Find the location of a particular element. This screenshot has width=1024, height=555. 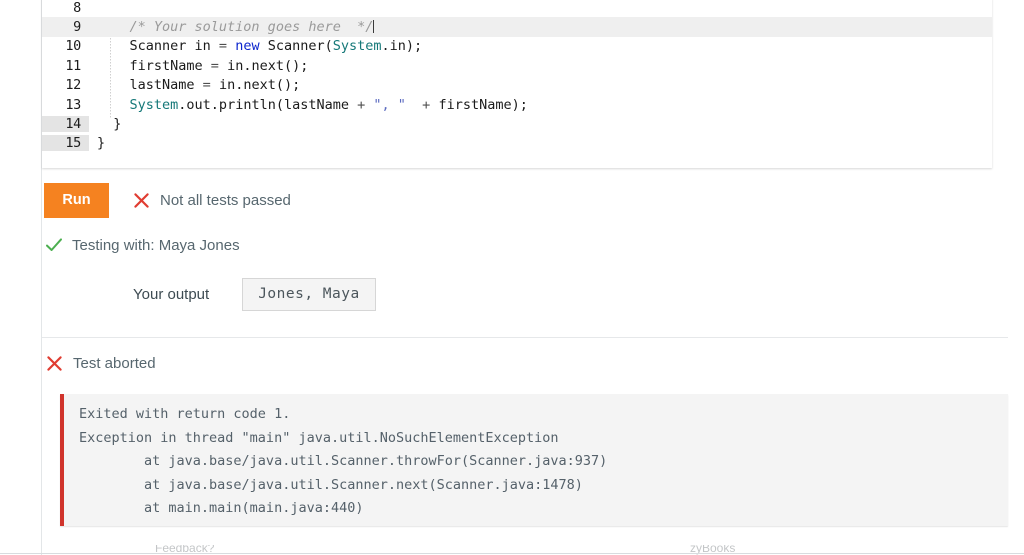

line-number: 14 is located at coordinates (65, 124).